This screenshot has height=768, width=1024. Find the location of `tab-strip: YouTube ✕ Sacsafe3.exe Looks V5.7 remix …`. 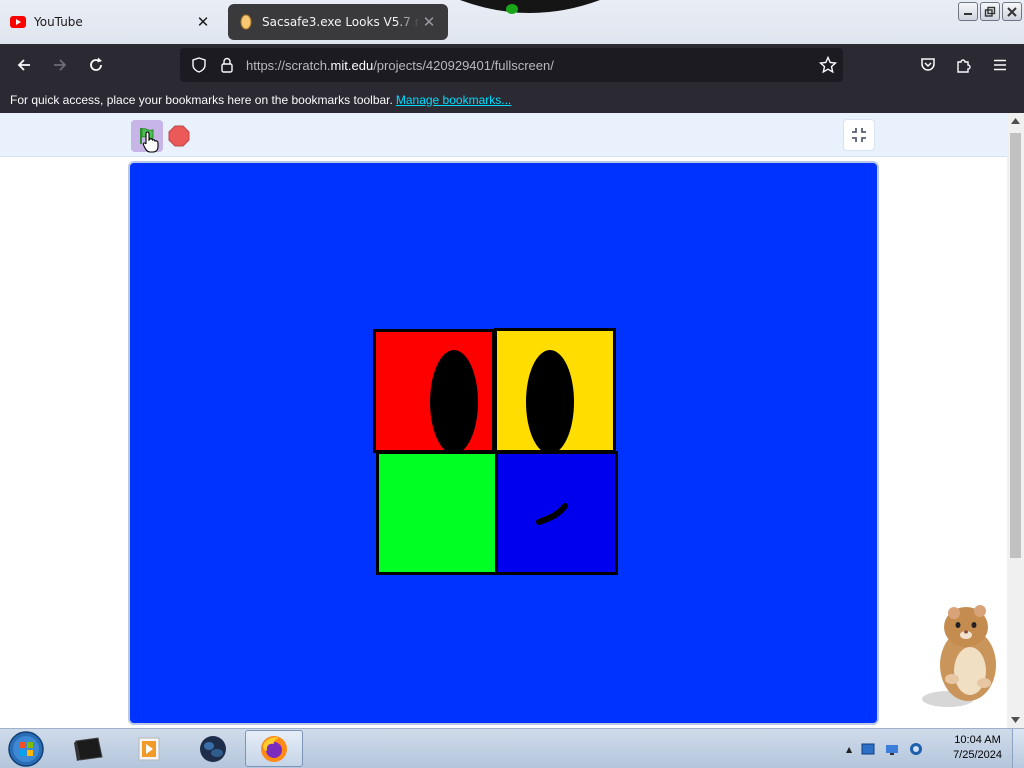

tab-strip: YouTube ✕ Sacsafe3.exe Looks V5.7 remix … is located at coordinates (512, 22).